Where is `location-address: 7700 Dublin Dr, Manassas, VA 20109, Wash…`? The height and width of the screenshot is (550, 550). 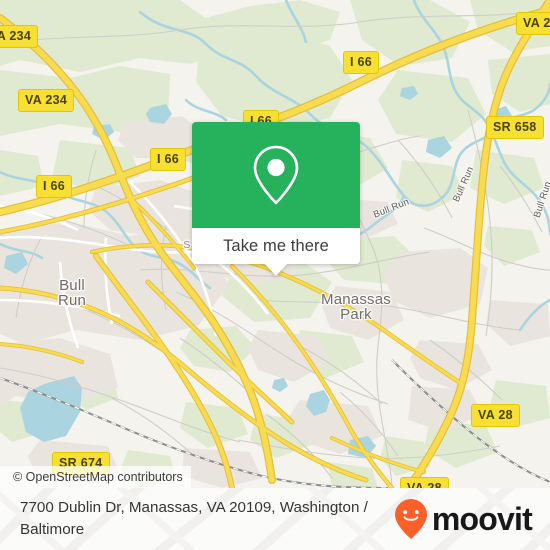
location-address: 7700 Dublin Dr, Manassas, VA 20109, Wash… is located at coordinates (194, 518).